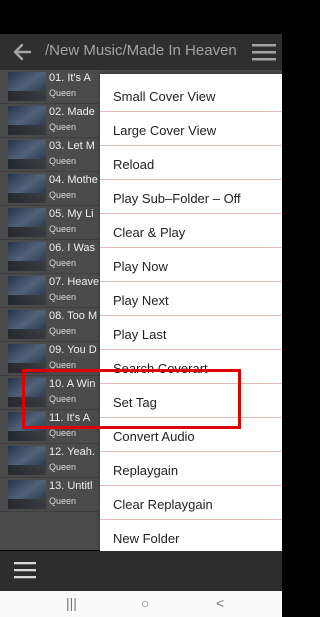  I want to click on top-app-bar: /New Music/Made In Heaven, so click(141, 52).